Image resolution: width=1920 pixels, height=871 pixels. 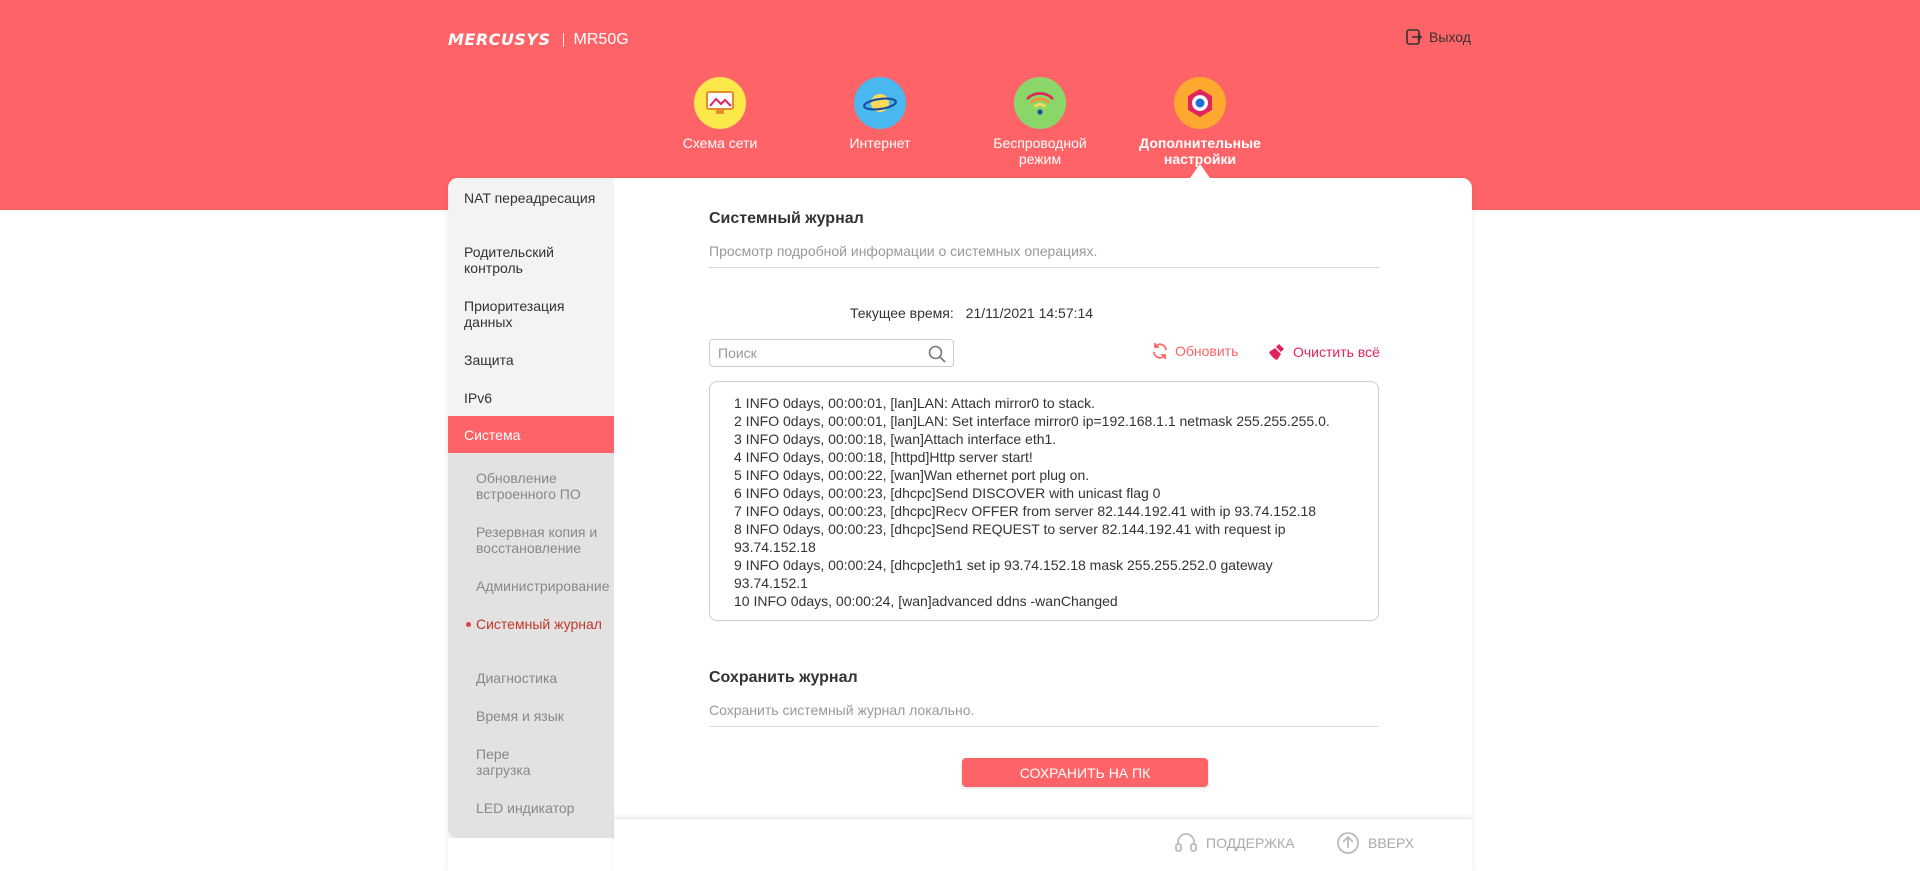 I want to click on sidebar-item-parental-control: Родительский контроль, so click(x=531, y=260).